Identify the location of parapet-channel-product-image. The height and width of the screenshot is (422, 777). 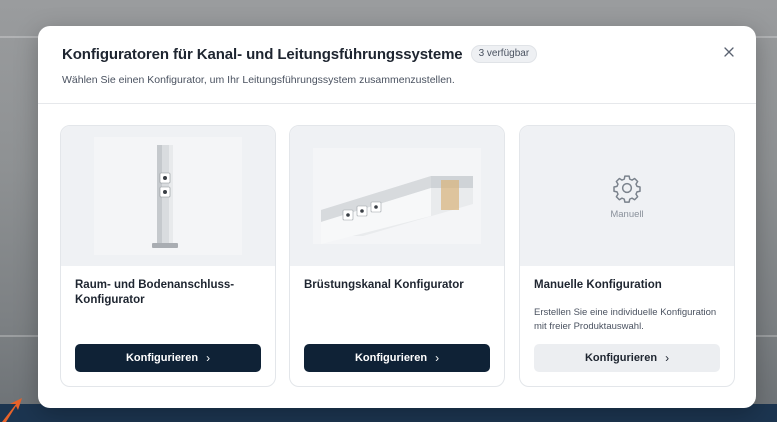
(397, 196).